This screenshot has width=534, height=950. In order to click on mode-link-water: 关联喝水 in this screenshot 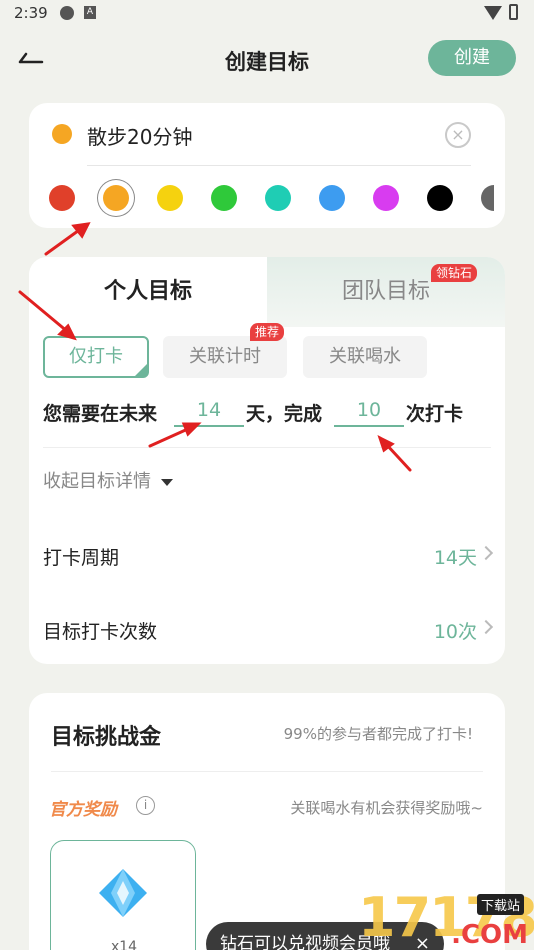, I will do `click(365, 357)`.